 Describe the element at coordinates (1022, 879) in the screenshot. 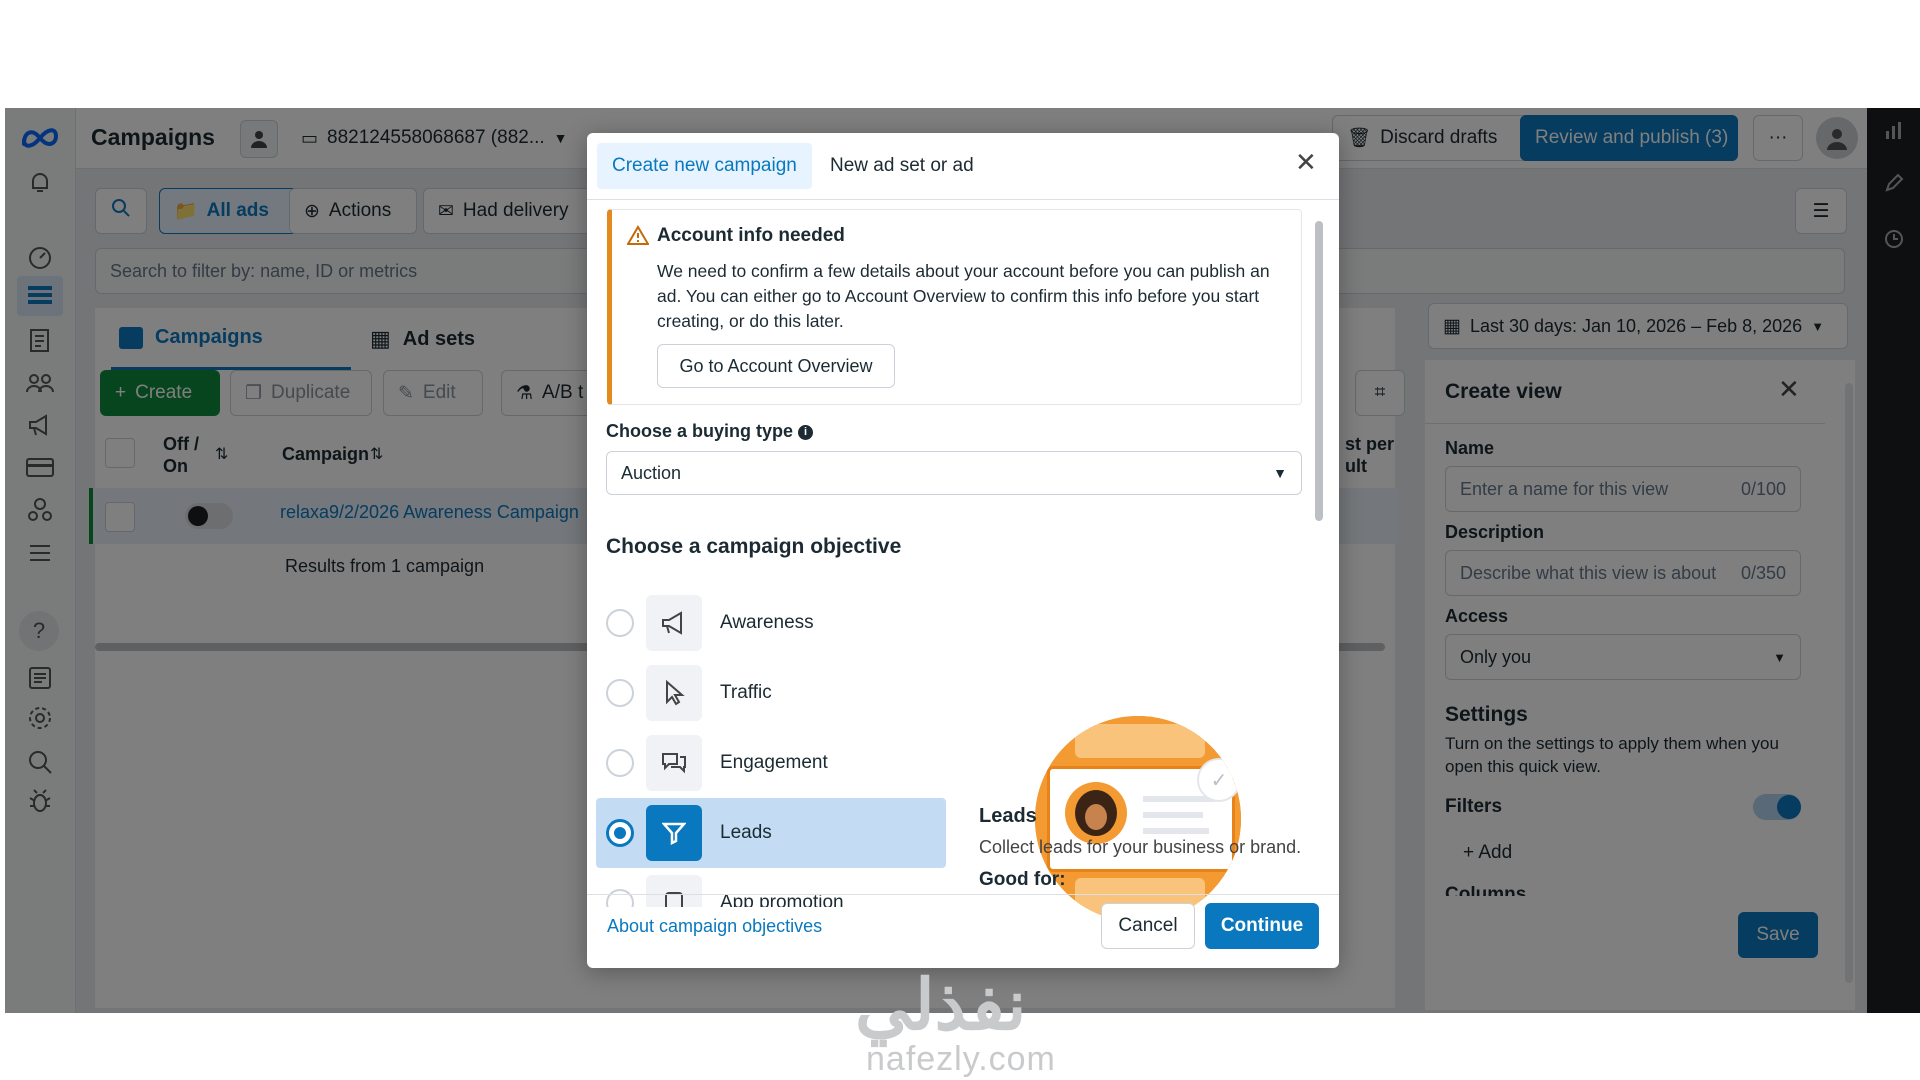

I see `good-for-clipped: Good for:` at that location.